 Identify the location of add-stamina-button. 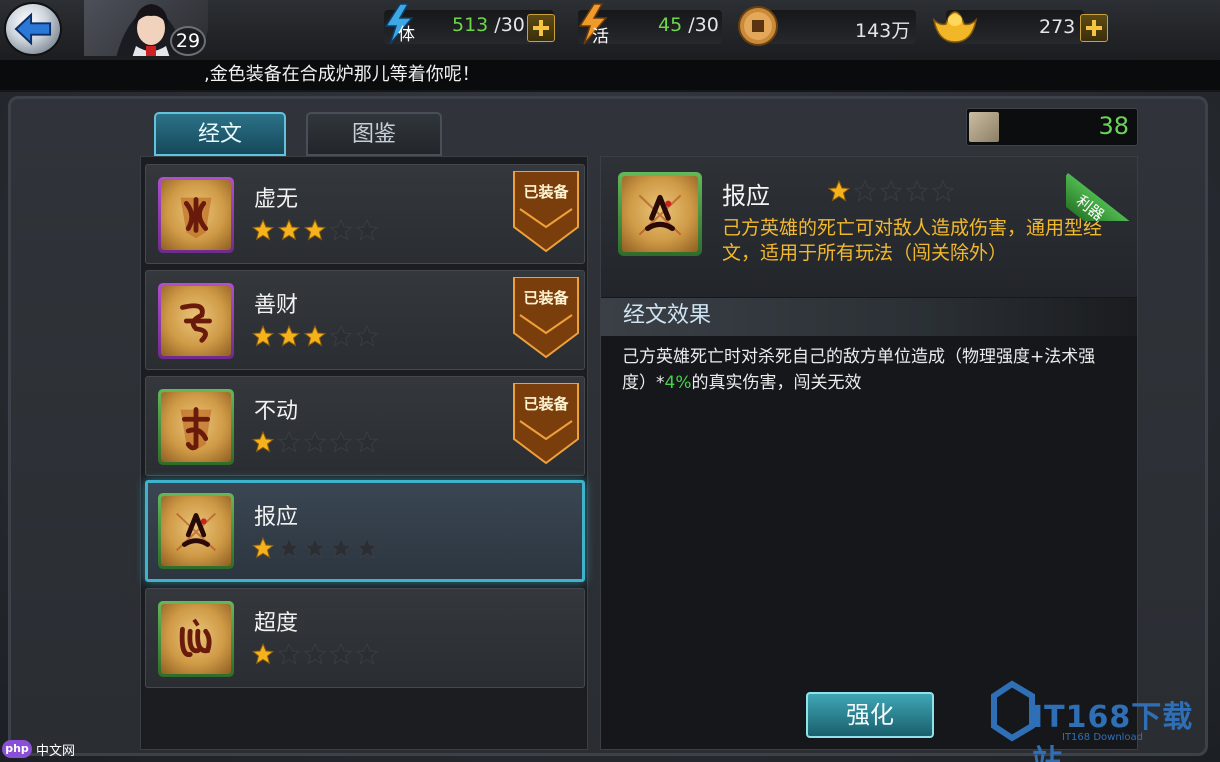
(541, 28).